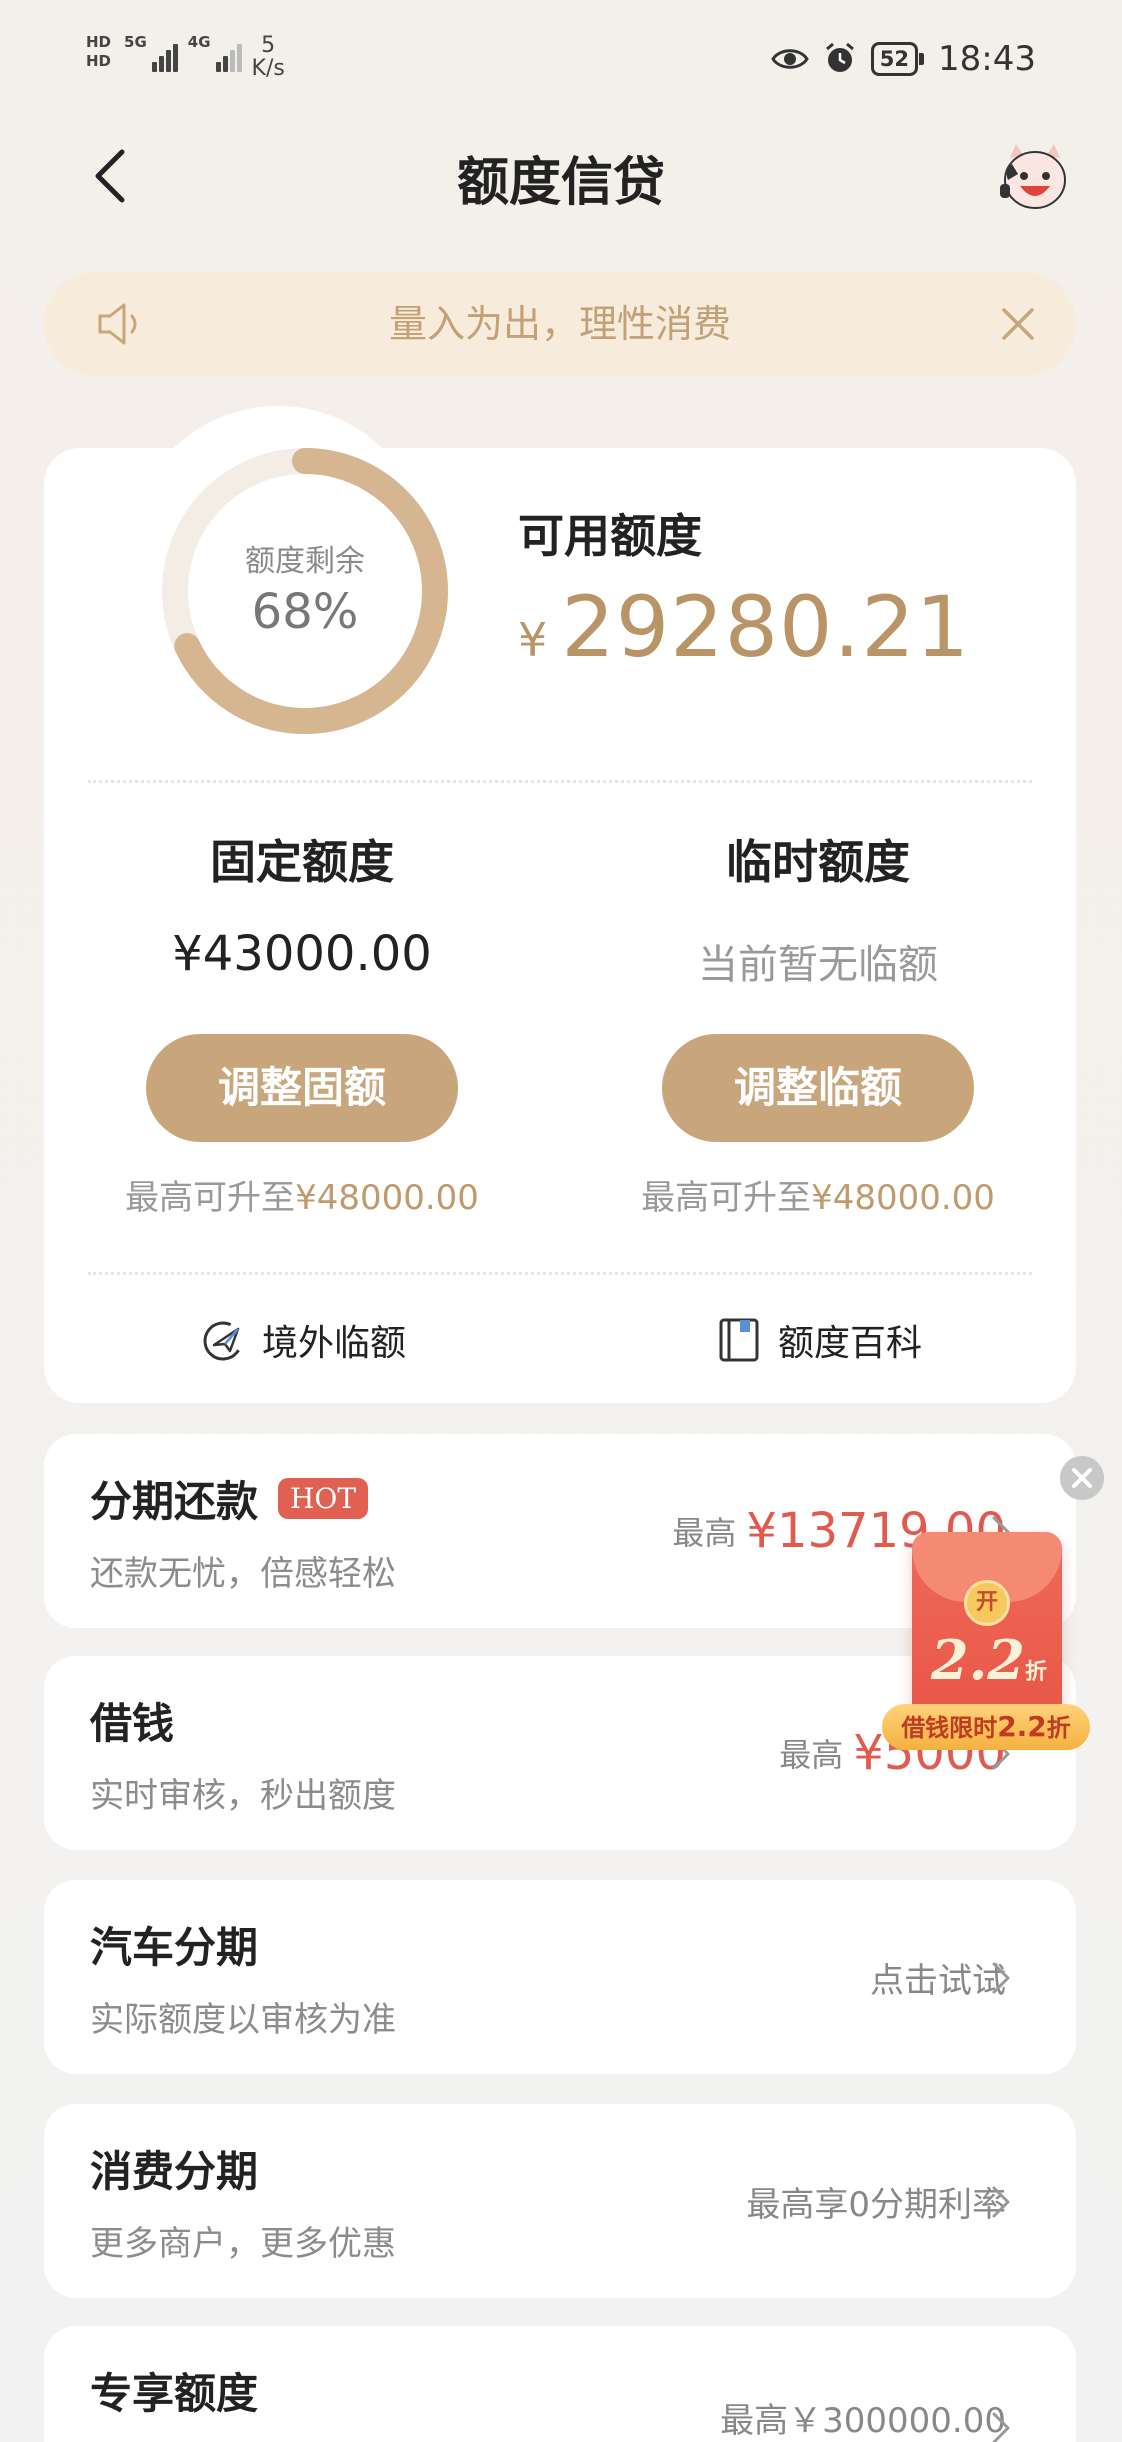  Describe the element at coordinates (305, 561) in the screenshot. I see `remaining-label: 额度剩余` at that location.